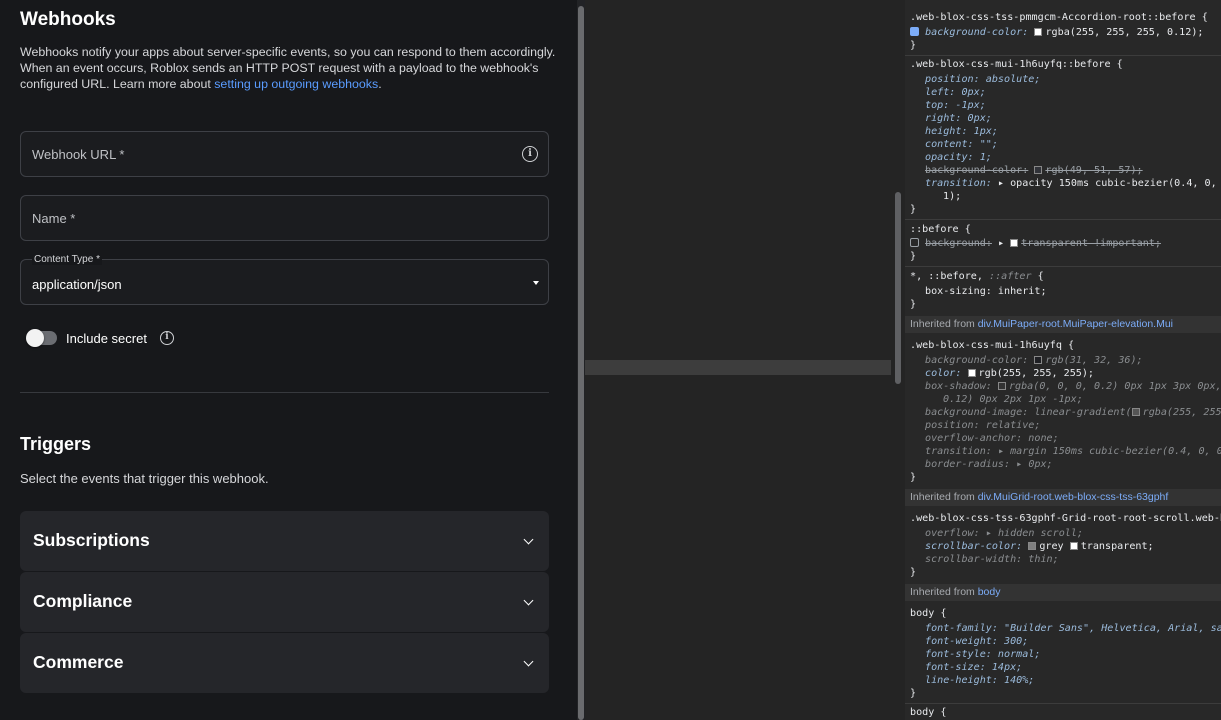  Describe the element at coordinates (973, 667) in the screenshot. I see `css-declaration: font-size: 14px;` at that location.